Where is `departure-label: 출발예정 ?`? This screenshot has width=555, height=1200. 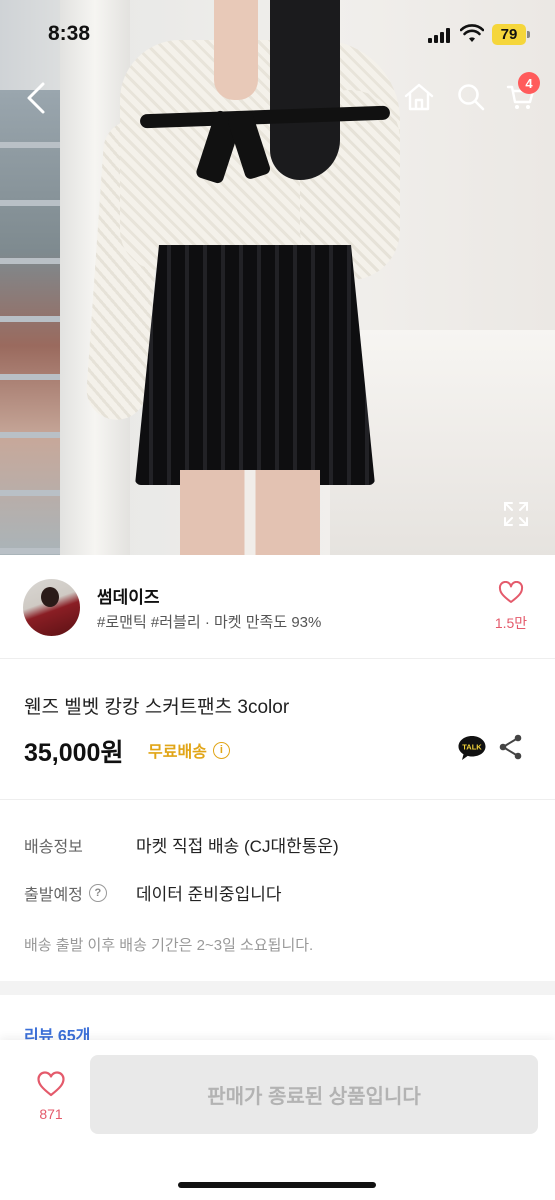 departure-label: 출발예정 ? is located at coordinates (65, 893).